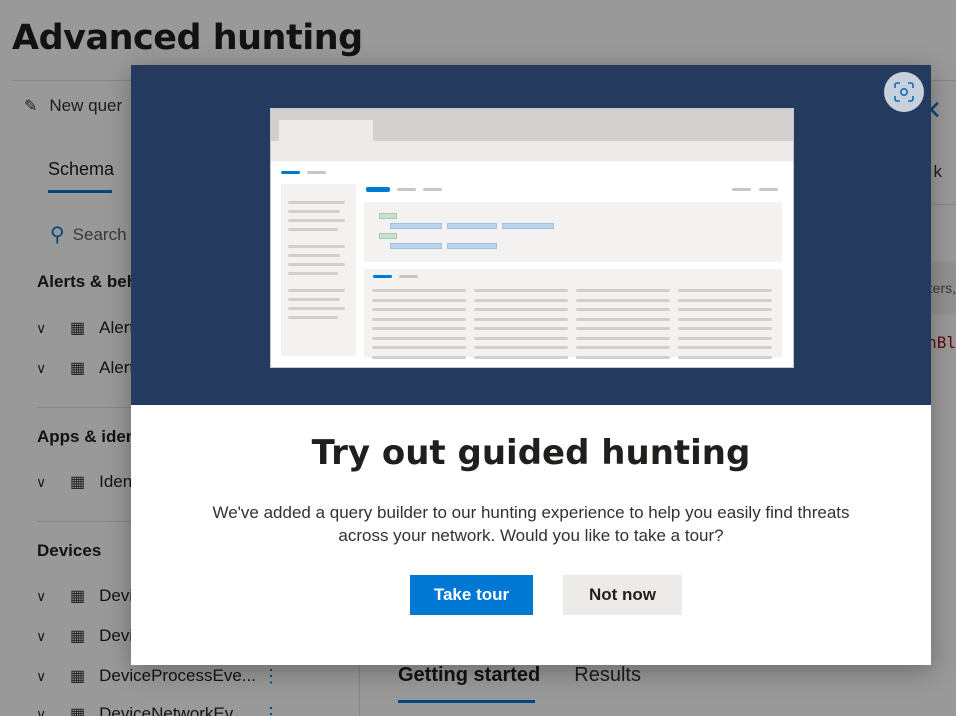  What do you see at coordinates (326, 130) in the screenshot?
I see `illustration-tab` at bounding box center [326, 130].